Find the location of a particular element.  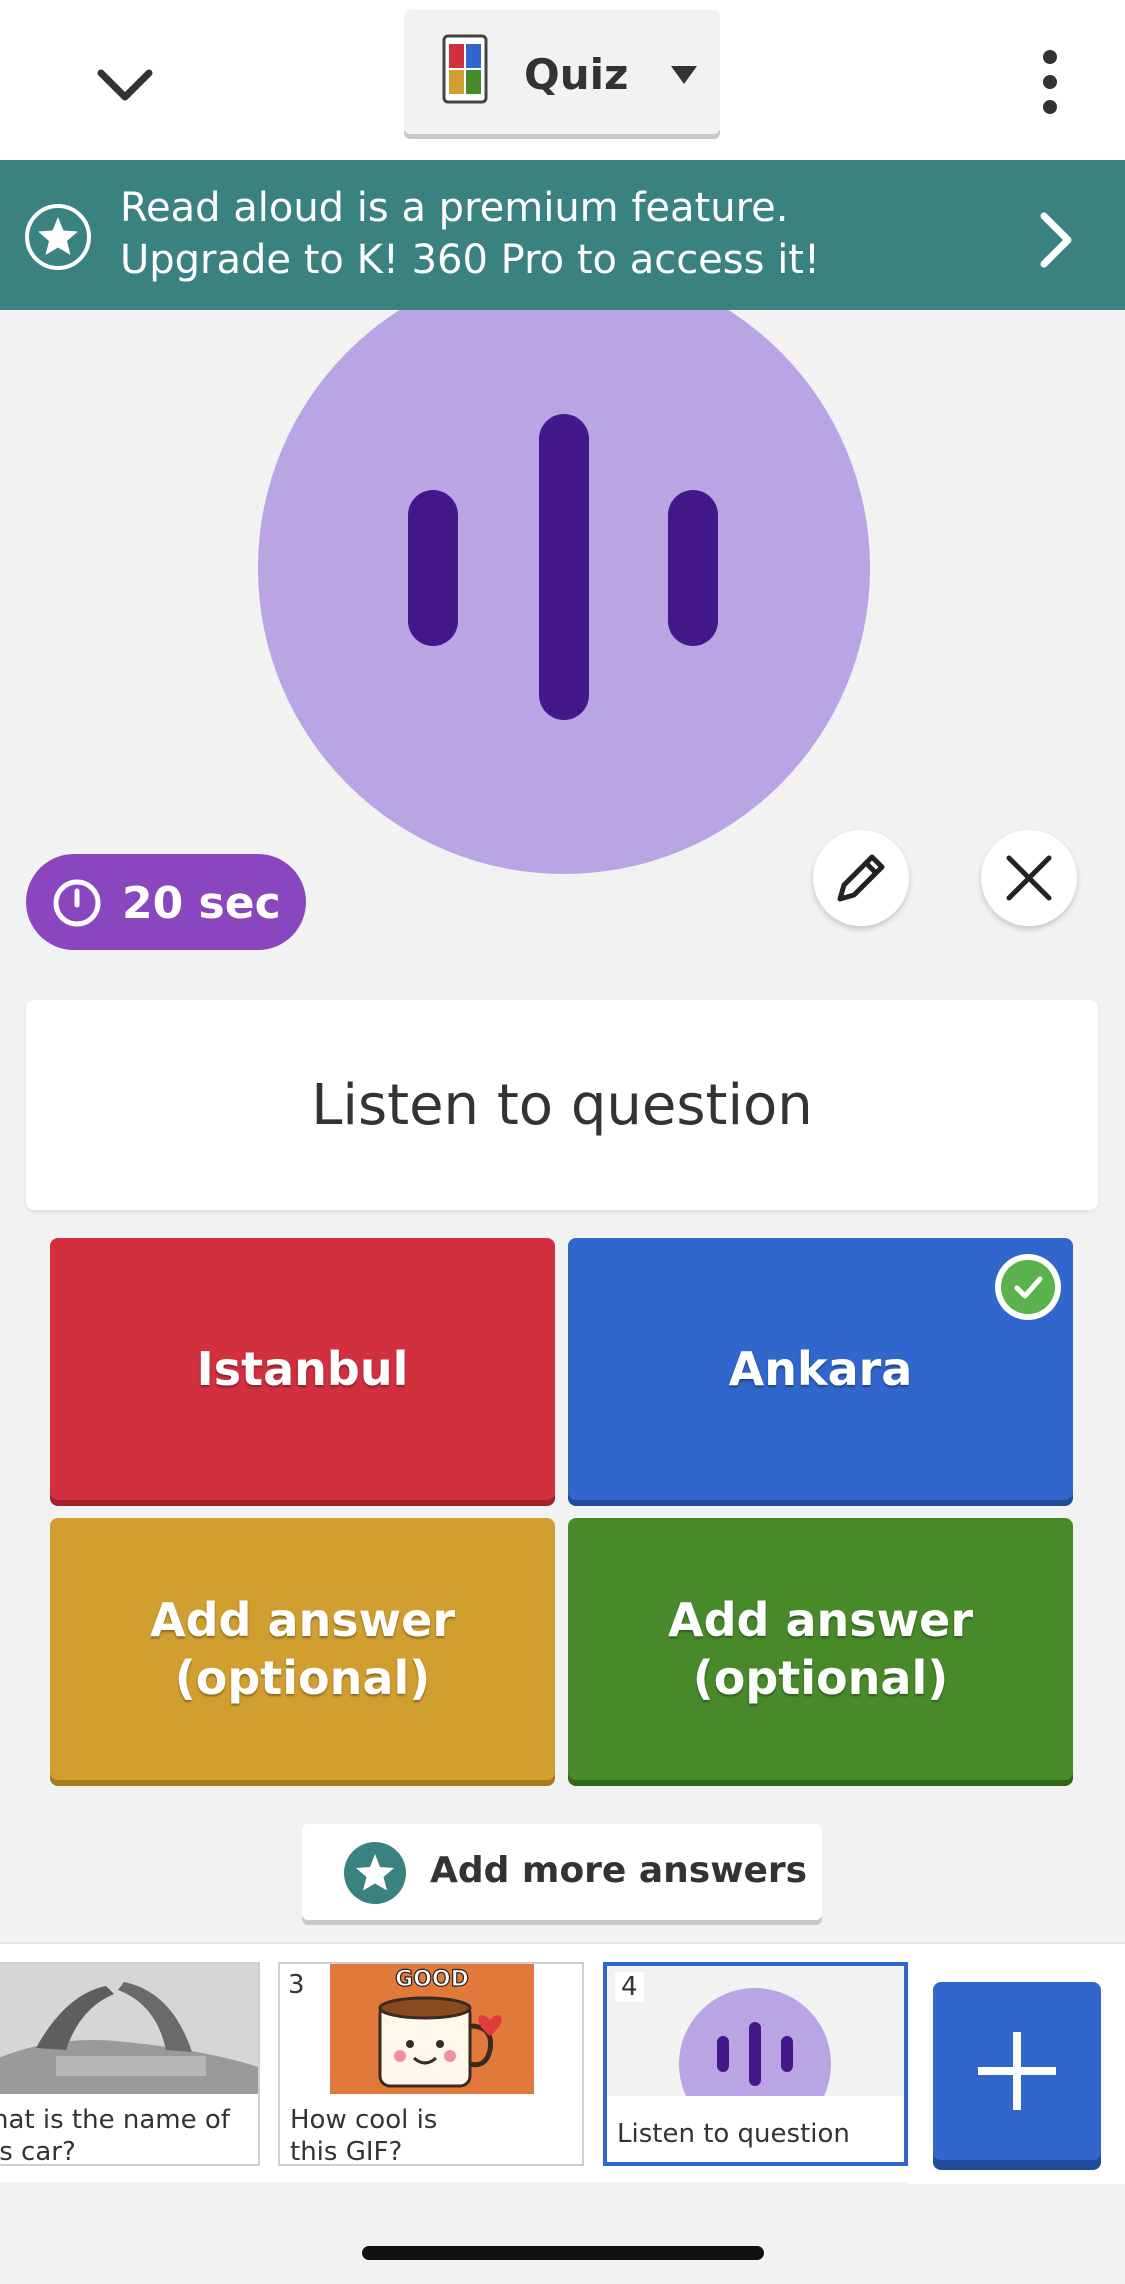

collapse-button is located at coordinates (125, 85).